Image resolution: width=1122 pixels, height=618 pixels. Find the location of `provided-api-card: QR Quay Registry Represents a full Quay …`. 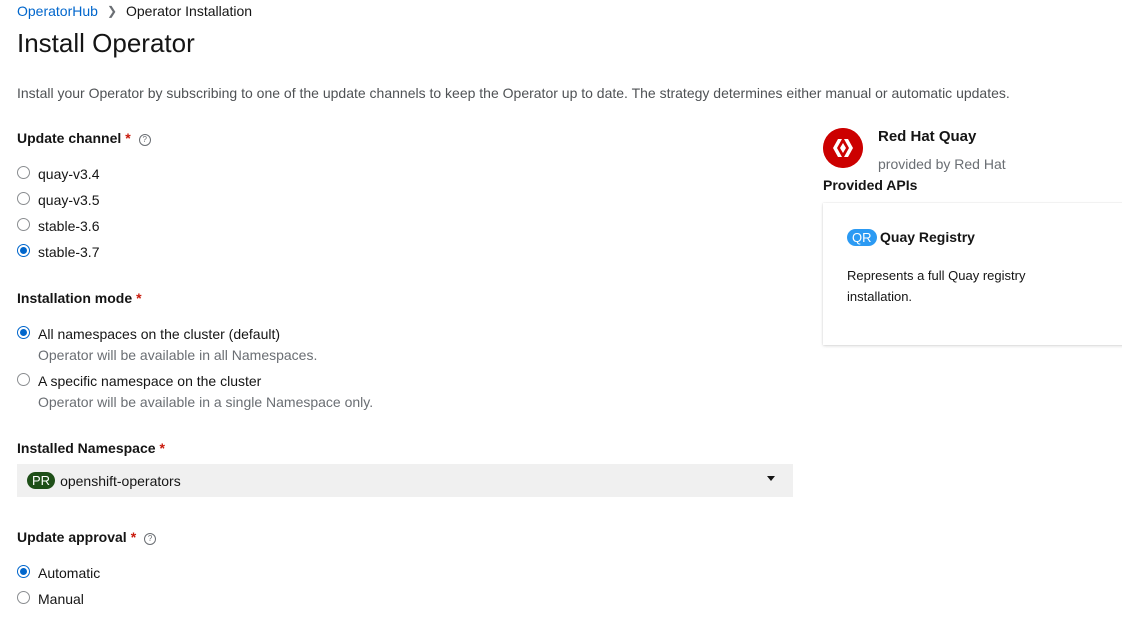

provided-api-card: QR Quay Registry Represents a full Quay … is located at coordinates (972, 274).